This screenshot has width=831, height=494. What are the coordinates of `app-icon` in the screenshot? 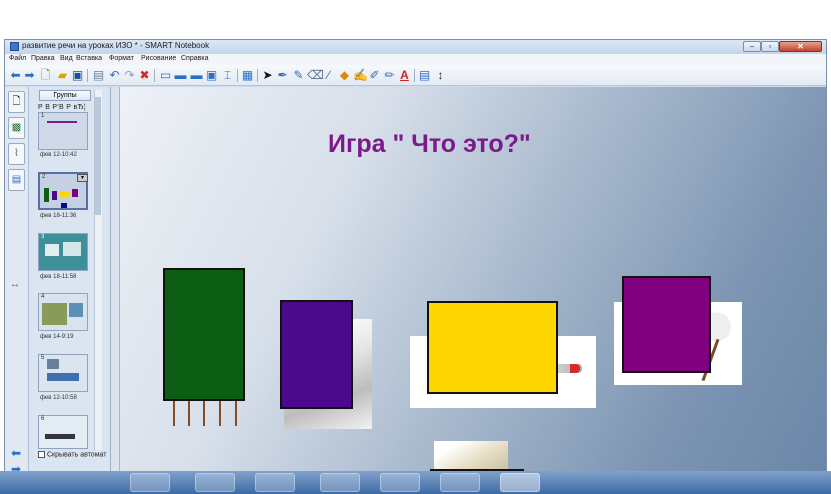 It's located at (14, 46).